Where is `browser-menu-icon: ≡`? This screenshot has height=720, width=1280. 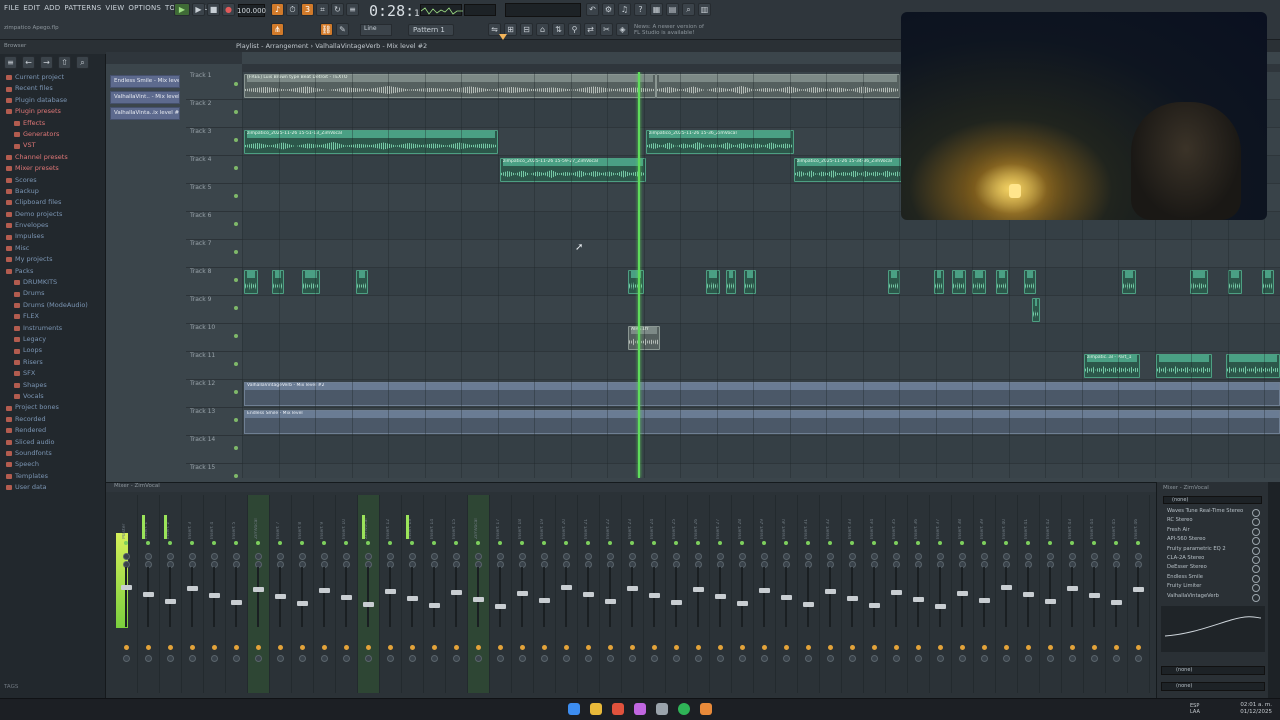 browser-menu-icon: ≡ is located at coordinates (10, 62).